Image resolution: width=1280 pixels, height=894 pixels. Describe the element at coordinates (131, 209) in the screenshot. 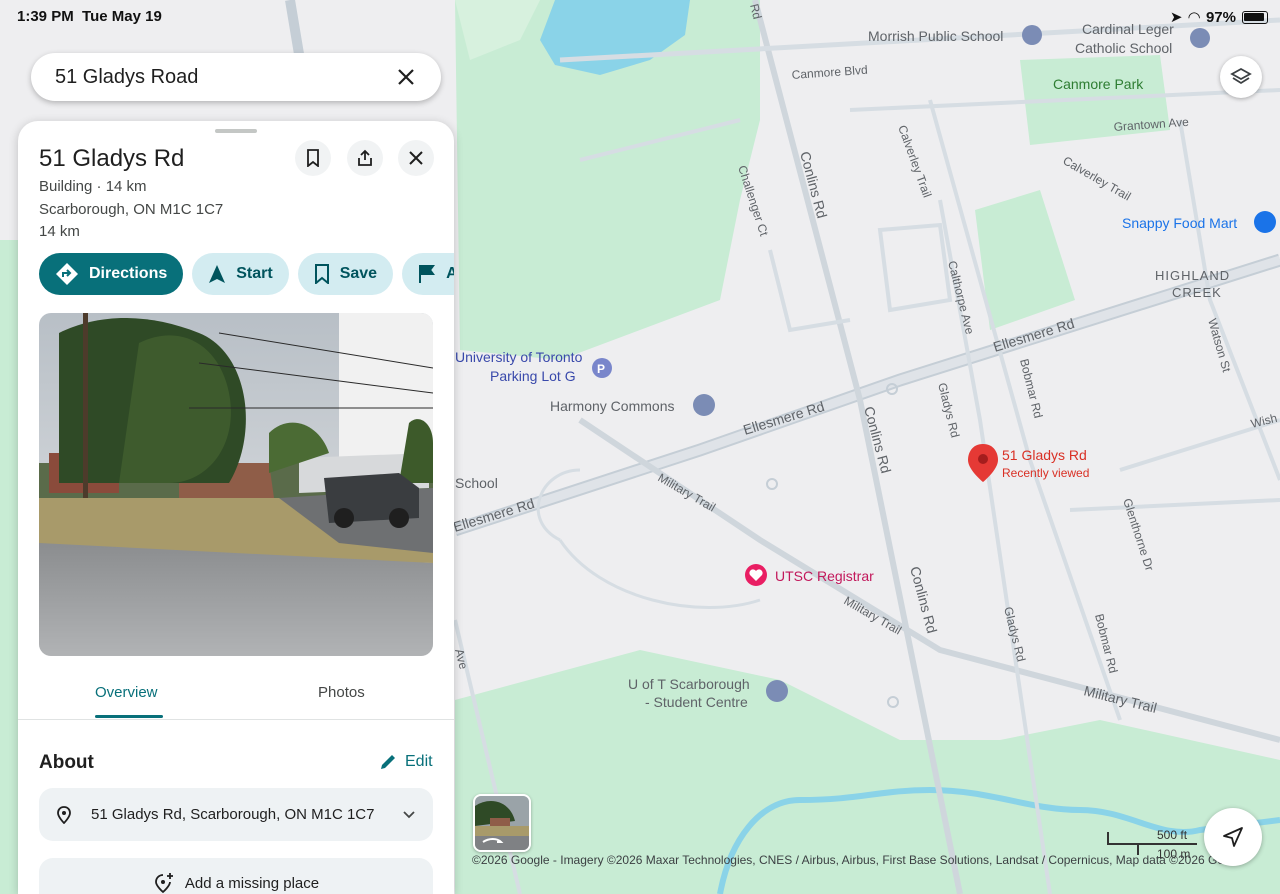

I see `place-locality: Scarborough, ON M1C 1C7` at that location.